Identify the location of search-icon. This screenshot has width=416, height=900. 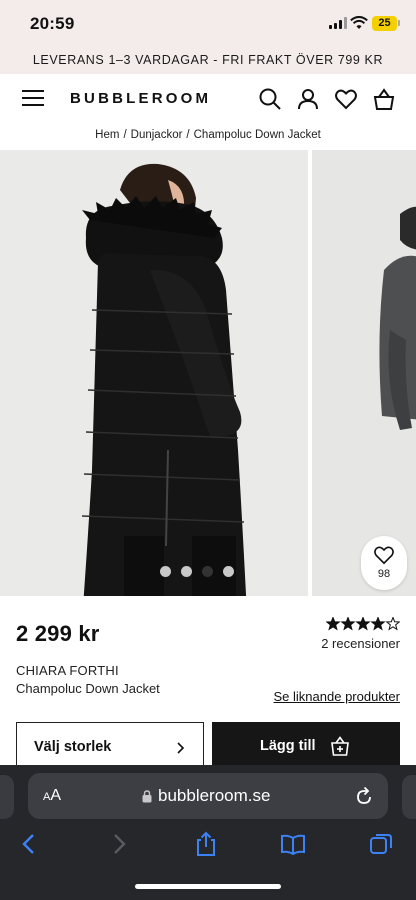
(270, 99).